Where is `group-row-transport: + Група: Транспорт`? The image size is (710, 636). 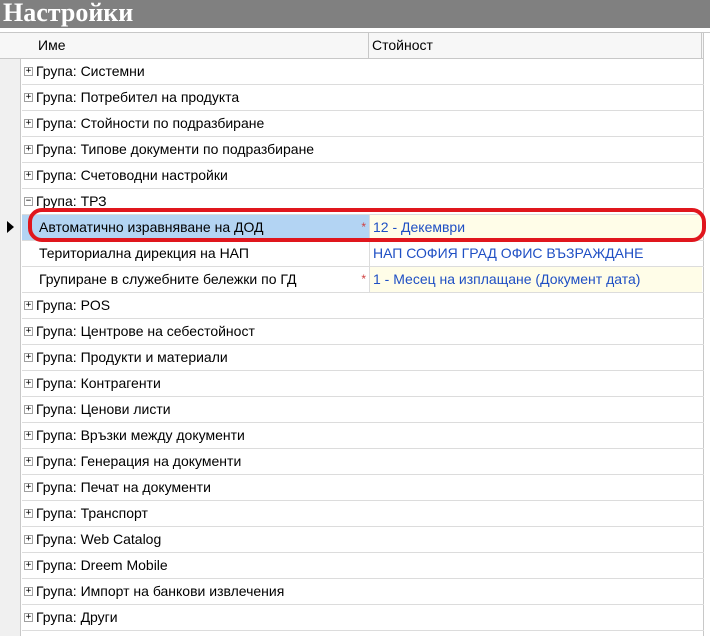
group-row-transport: + Група: Транспорт is located at coordinates (363, 514).